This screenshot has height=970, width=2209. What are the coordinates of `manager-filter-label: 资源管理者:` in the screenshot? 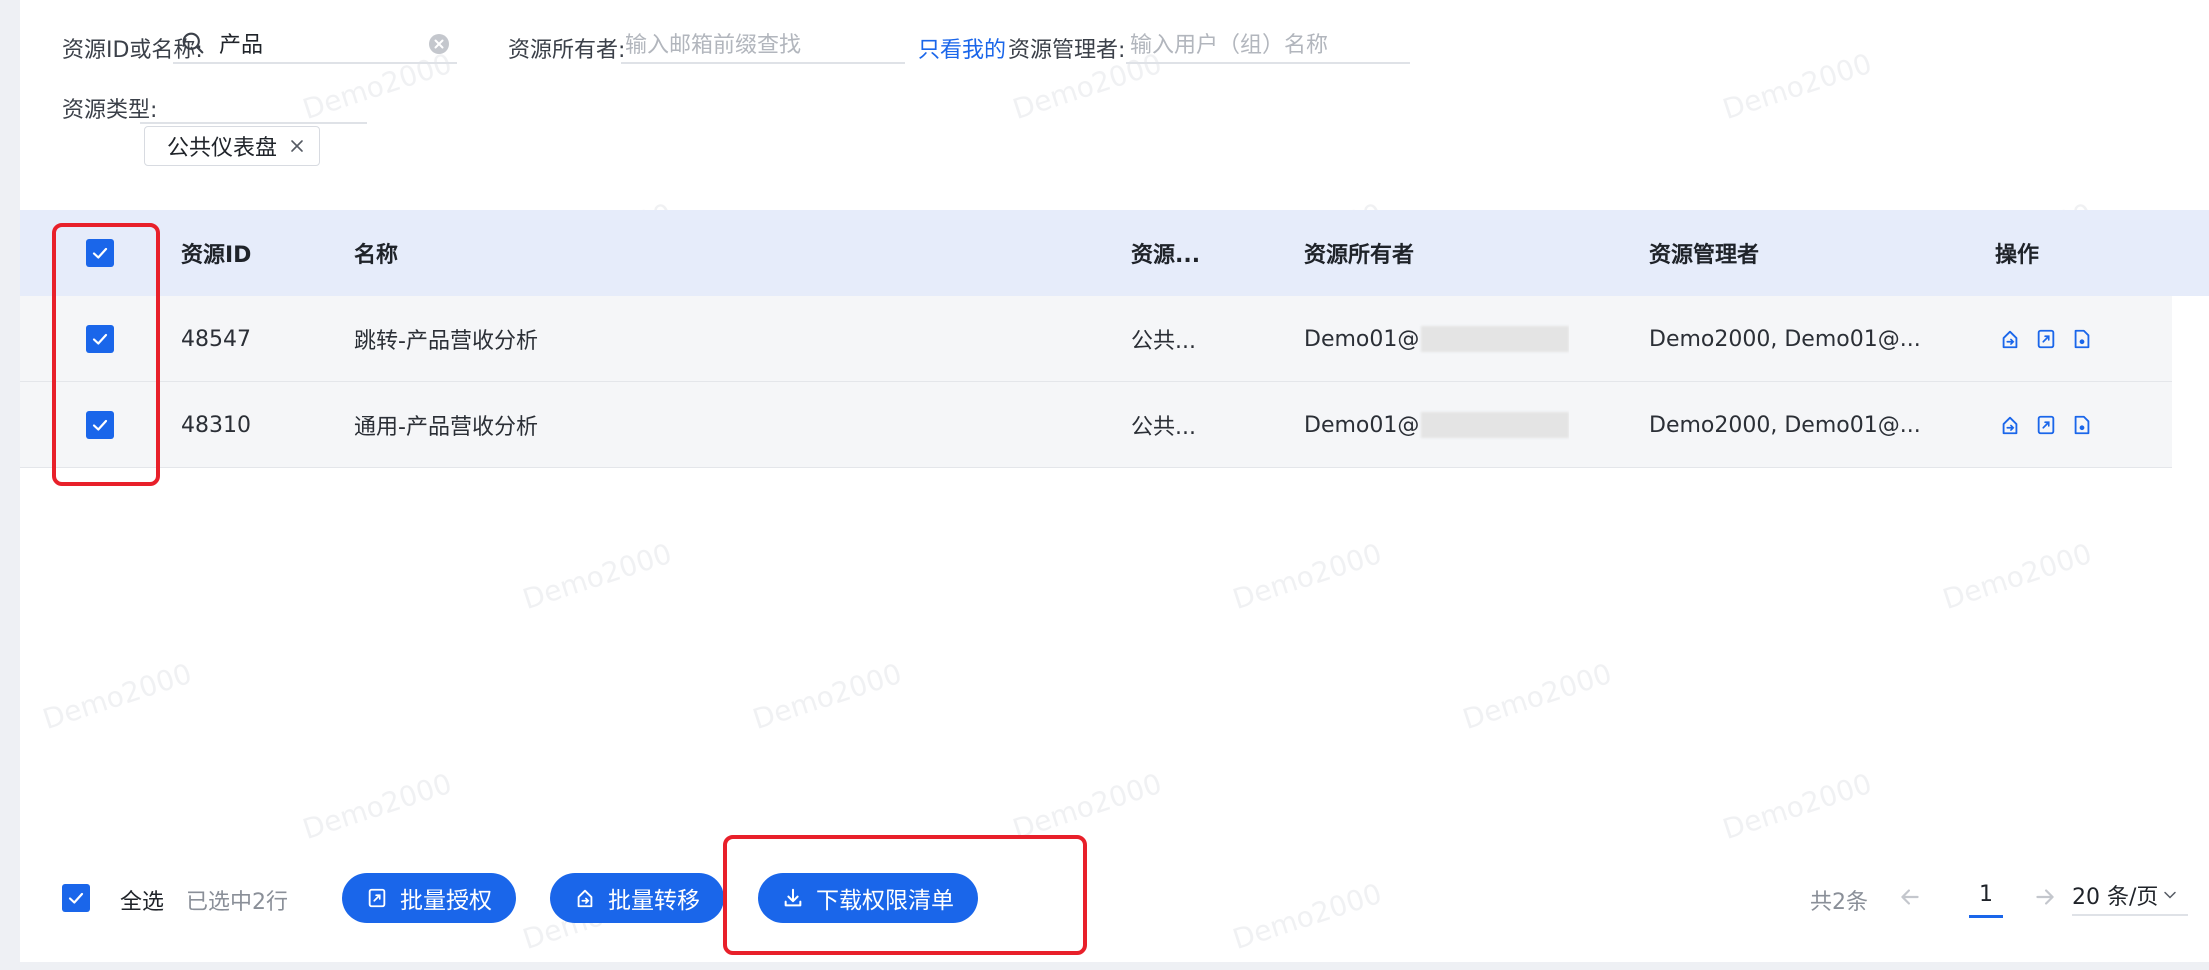 It's located at (1067, 50).